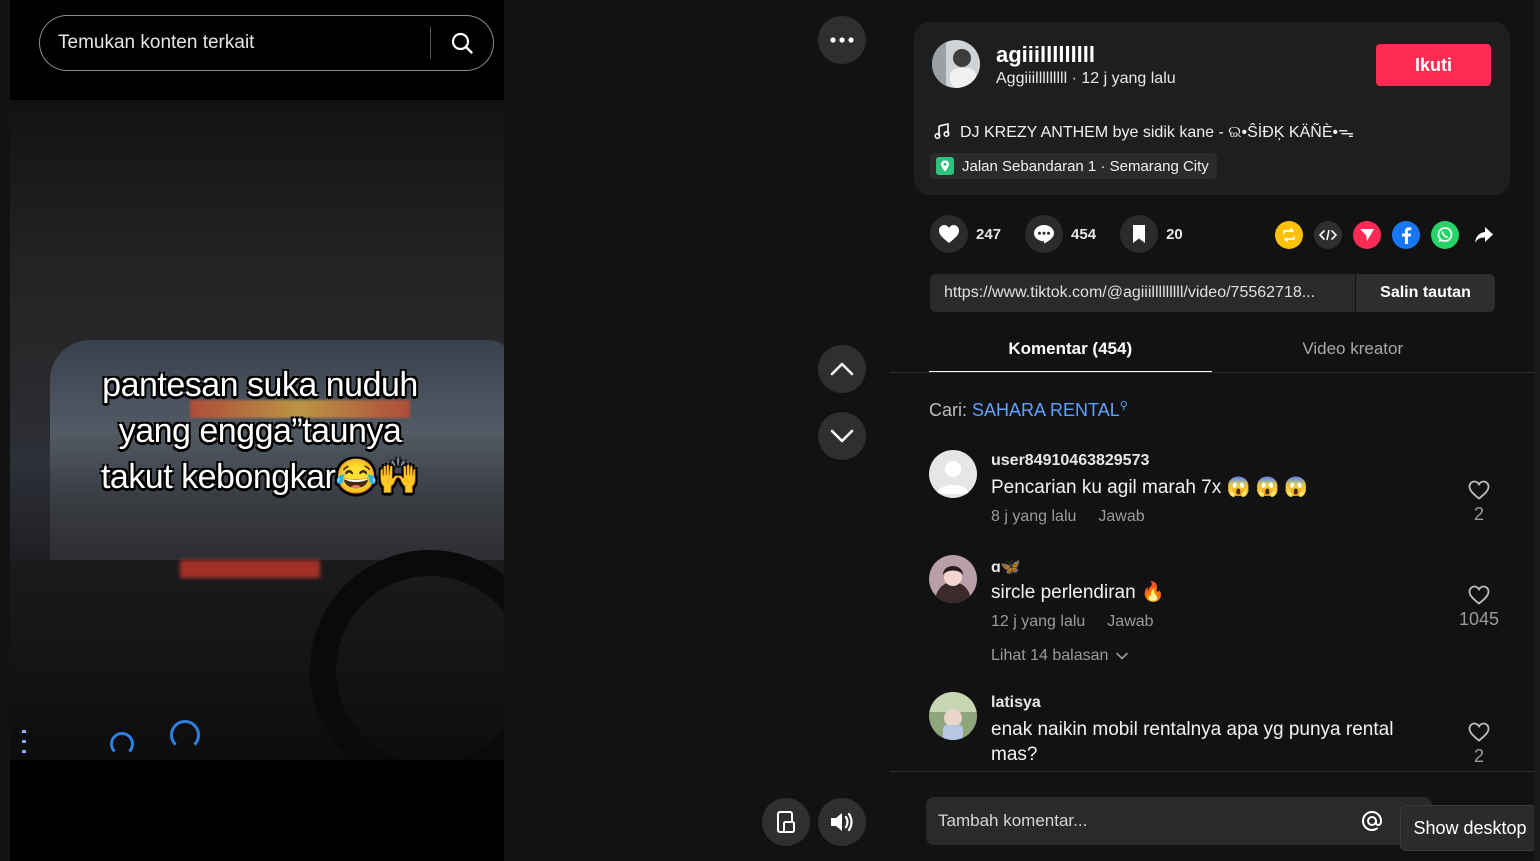  What do you see at coordinates (951, 410) in the screenshot?
I see `search-hint-prefix: Cari:` at bounding box center [951, 410].